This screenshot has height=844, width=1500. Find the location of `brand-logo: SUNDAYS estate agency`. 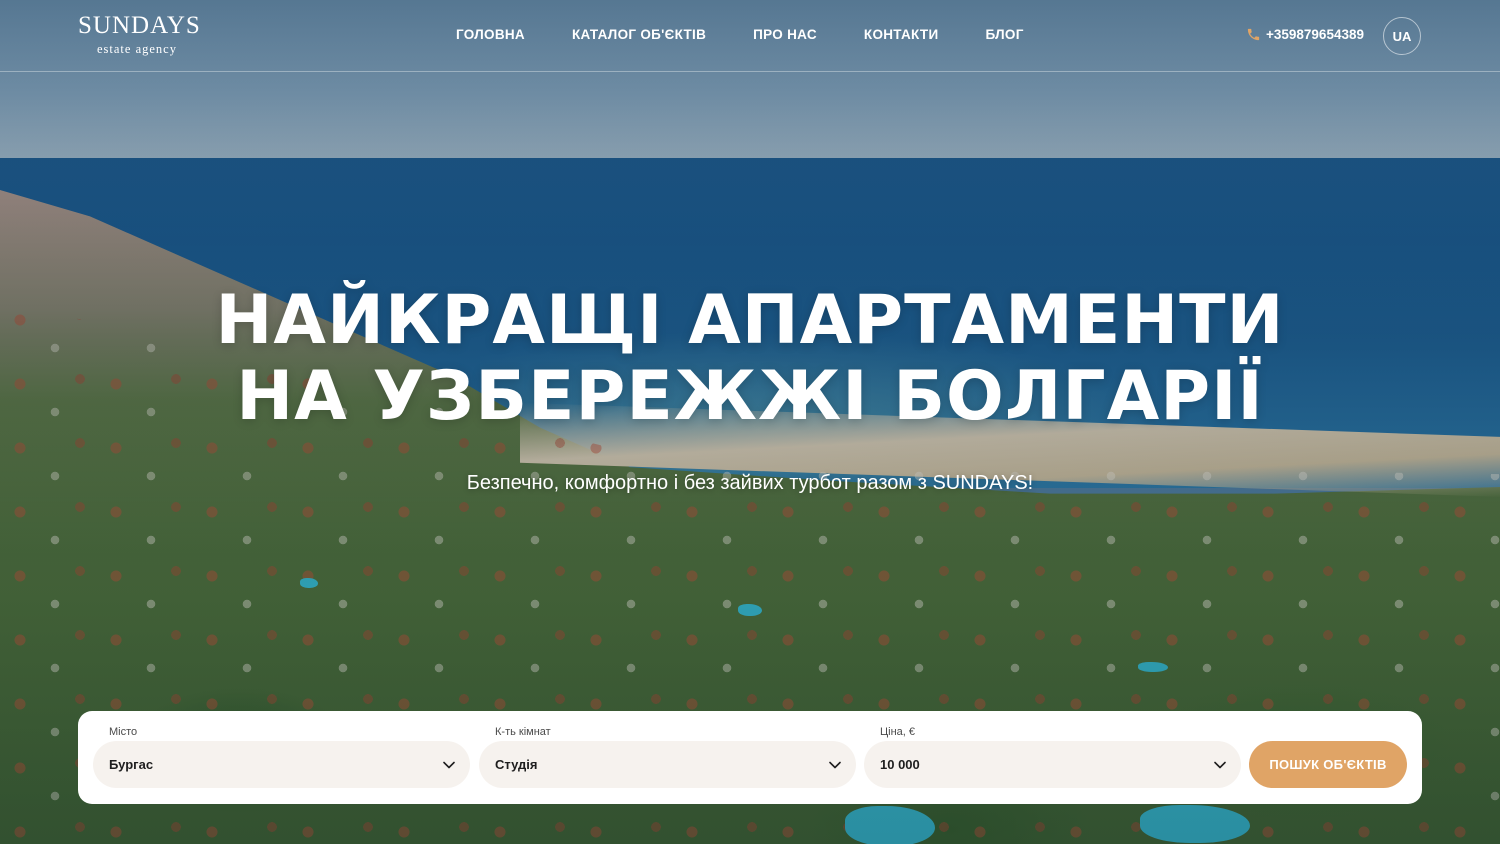

brand-logo: SUNDAYS estate agency is located at coordinates (139, 34).